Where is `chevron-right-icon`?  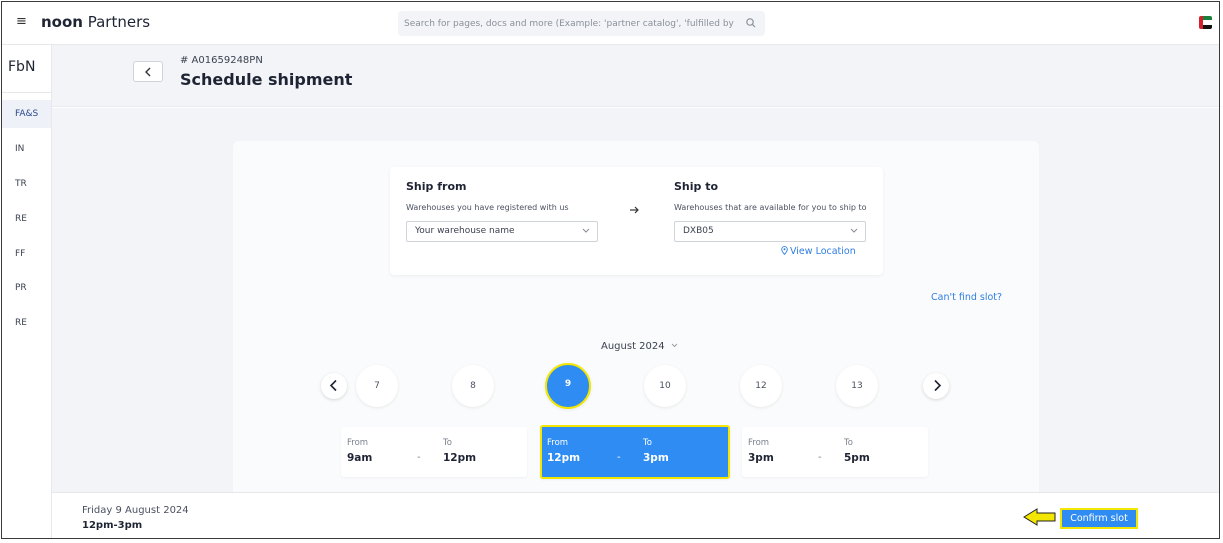 chevron-right-icon is located at coordinates (938, 385).